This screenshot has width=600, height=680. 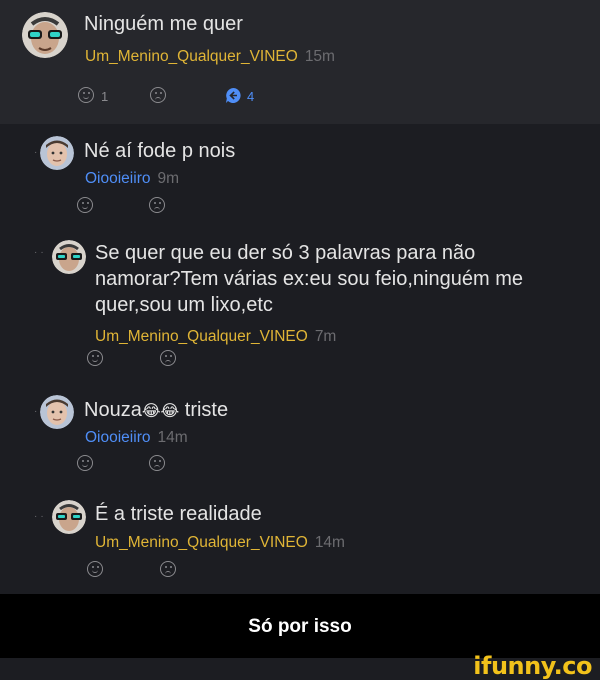 I want to click on reply-4-time: 14m, so click(x=329, y=542).